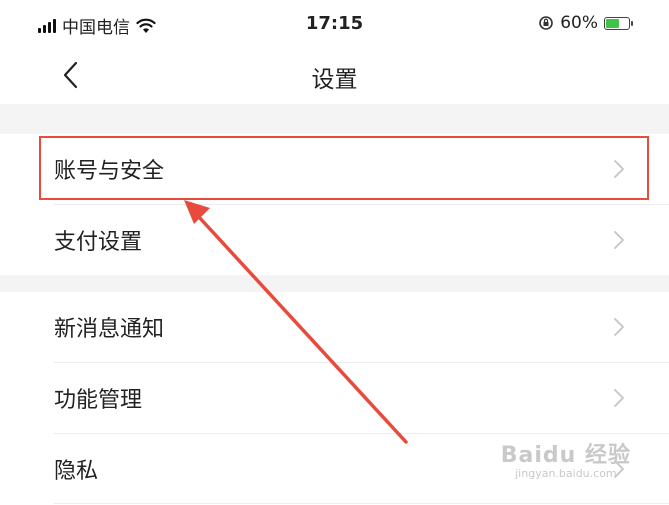 This screenshot has width=669, height=505. What do you see at coordinates (334, 398) in the screenshot?
I see `settings-item-features: 功能管理` at bounding box center [334, 398].